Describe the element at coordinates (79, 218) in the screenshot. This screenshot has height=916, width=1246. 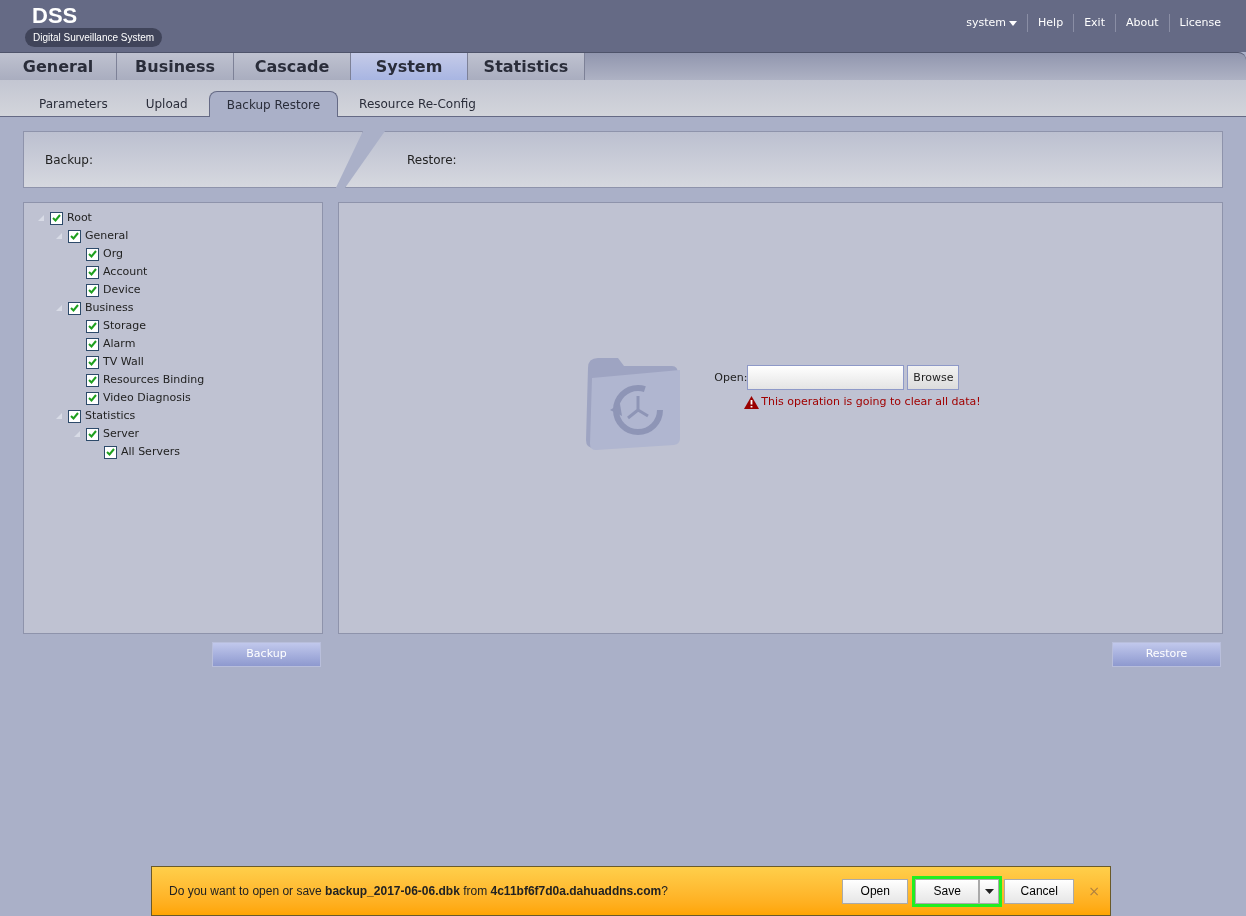
I see `tree-item: Root` at that location.